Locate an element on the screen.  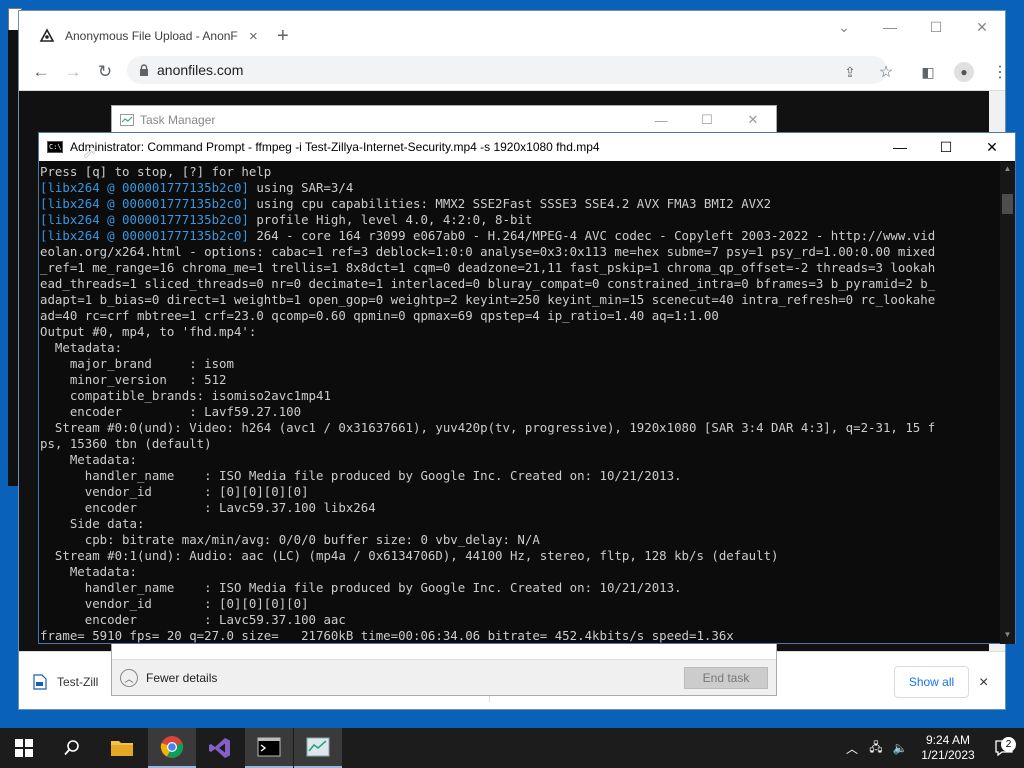
search-button is located at coordinates (72, 748).